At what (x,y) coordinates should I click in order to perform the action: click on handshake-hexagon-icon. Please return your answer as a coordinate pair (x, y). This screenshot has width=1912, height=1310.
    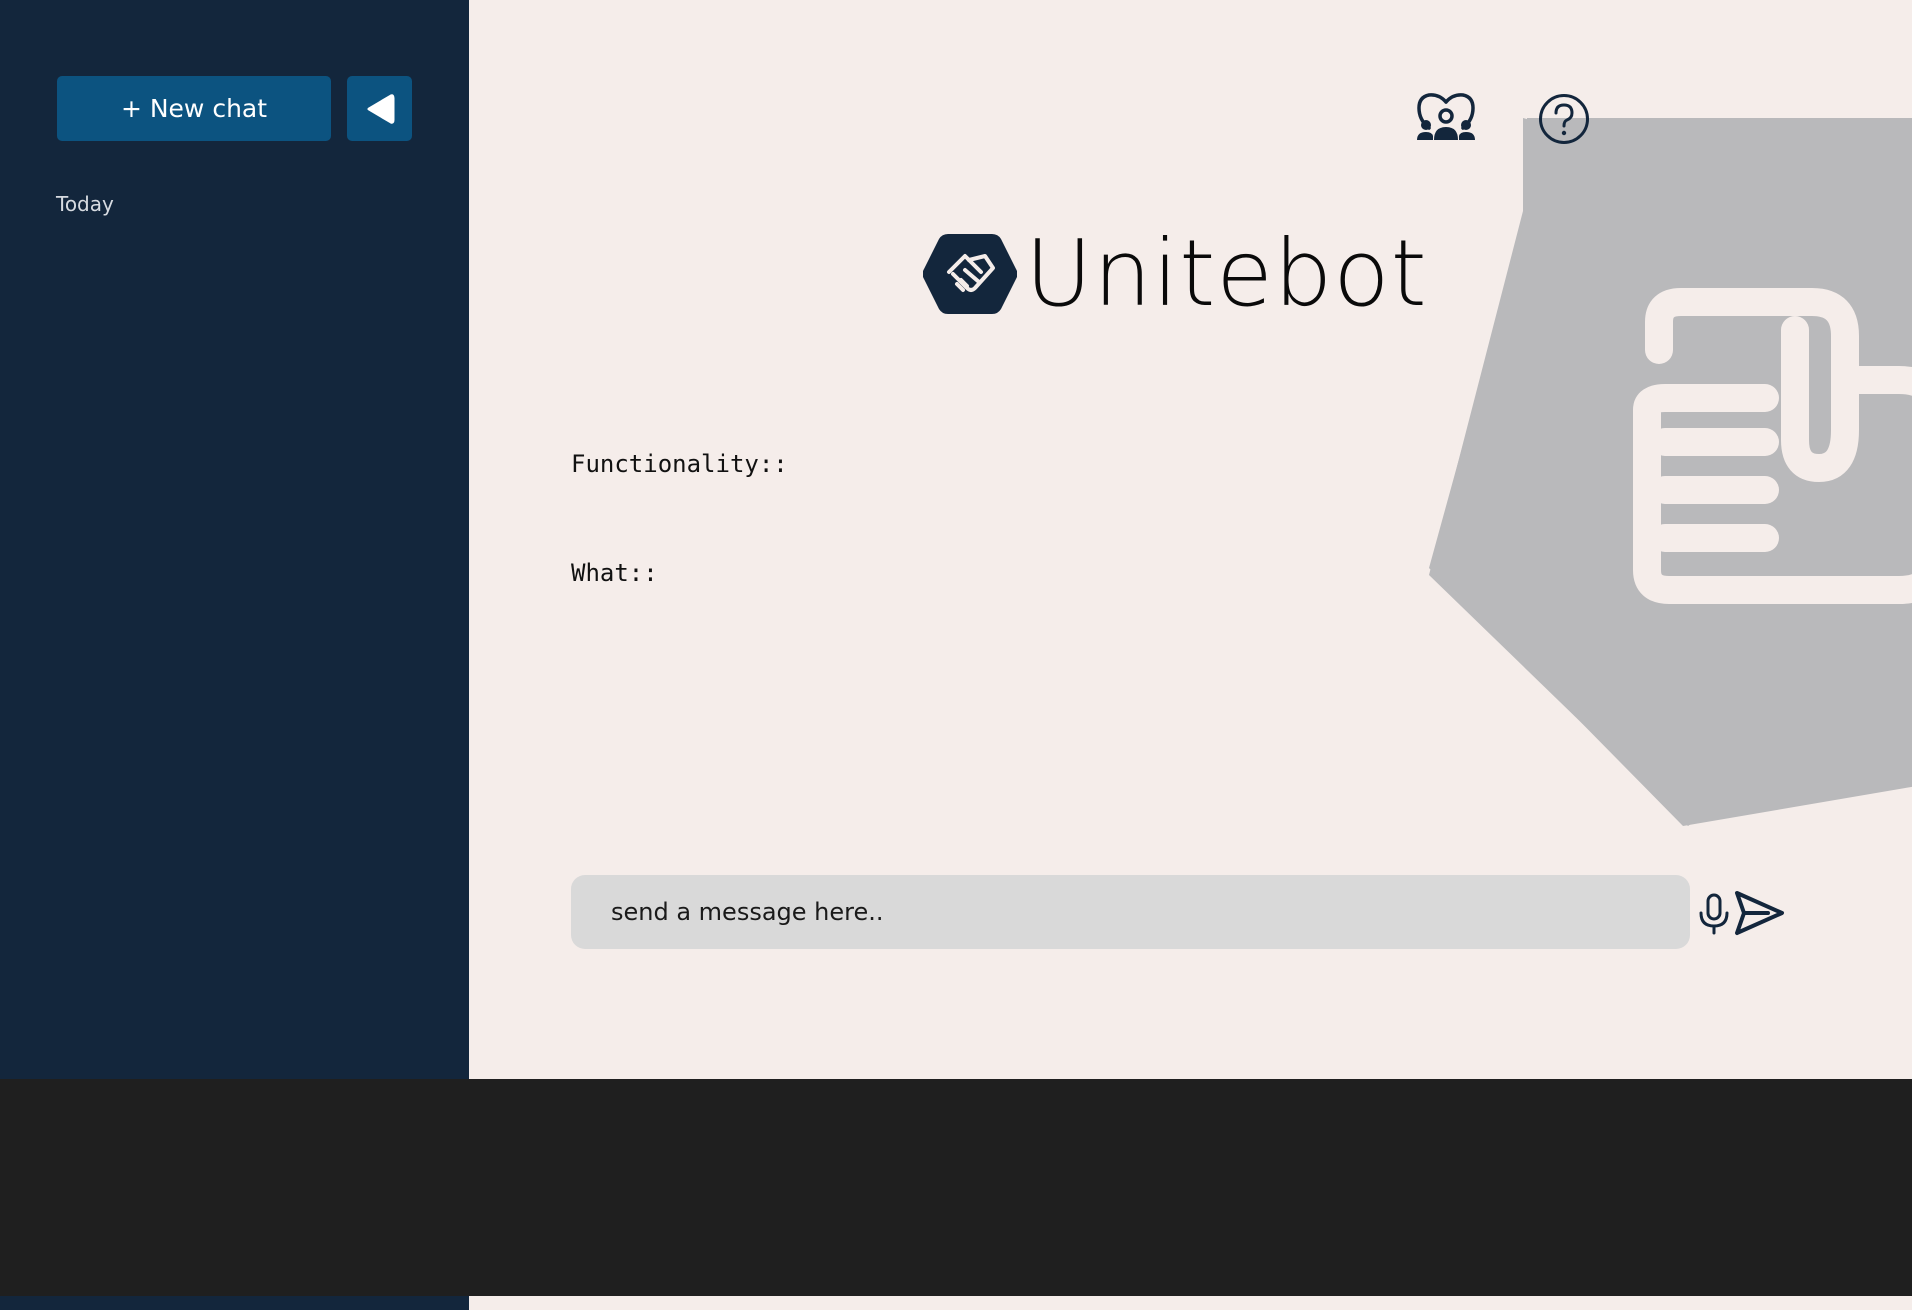
    Looking at the image, I should click on (970, 274).